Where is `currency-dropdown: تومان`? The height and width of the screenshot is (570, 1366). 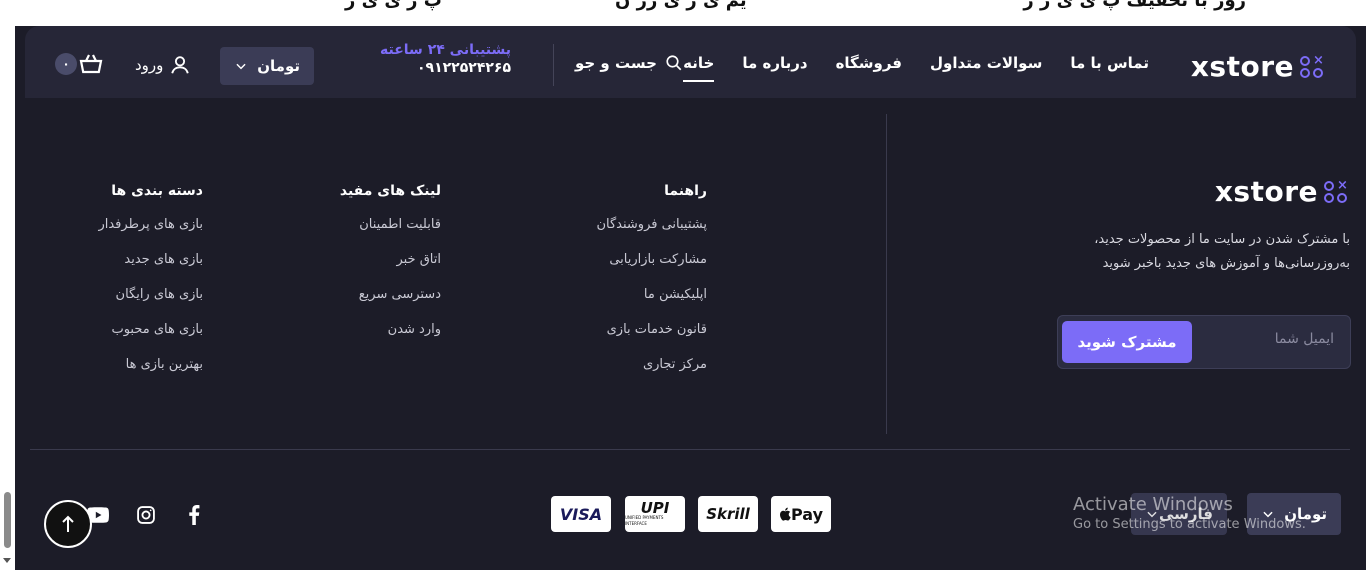 currency-dropdown: تومان is located at coordinates (267, 66).